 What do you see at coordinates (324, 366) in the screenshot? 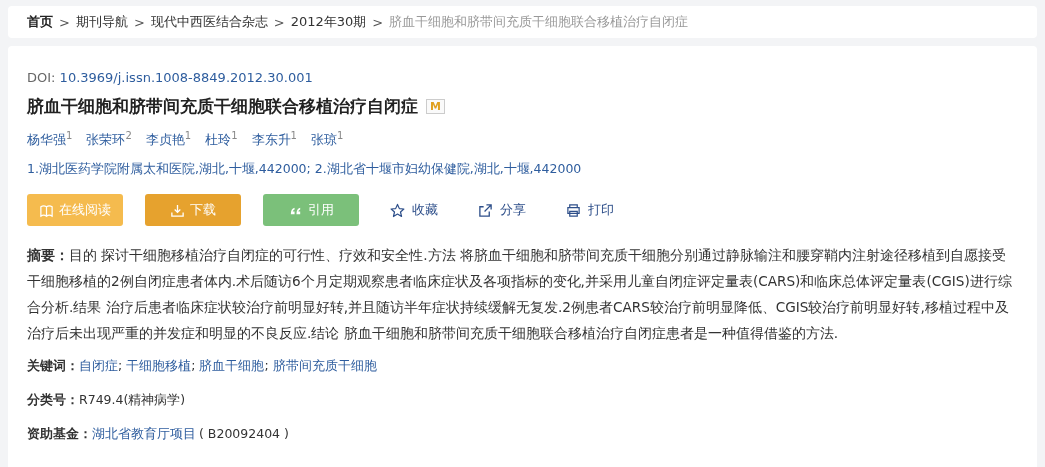
I see `keyword-link: 脐带间充质干细胞` at bounding box center [324, 366].